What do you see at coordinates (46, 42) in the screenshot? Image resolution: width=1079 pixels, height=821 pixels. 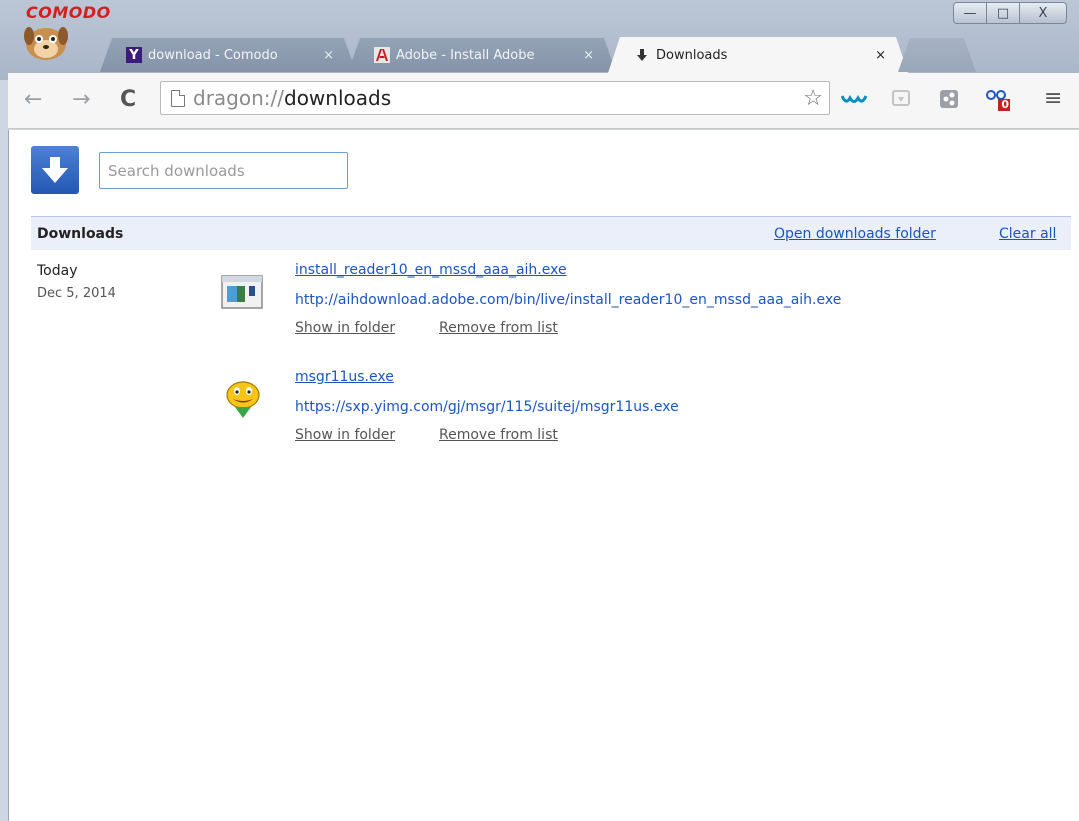 I see `dragon-mascot-icon` at bounding box center [46, 42].